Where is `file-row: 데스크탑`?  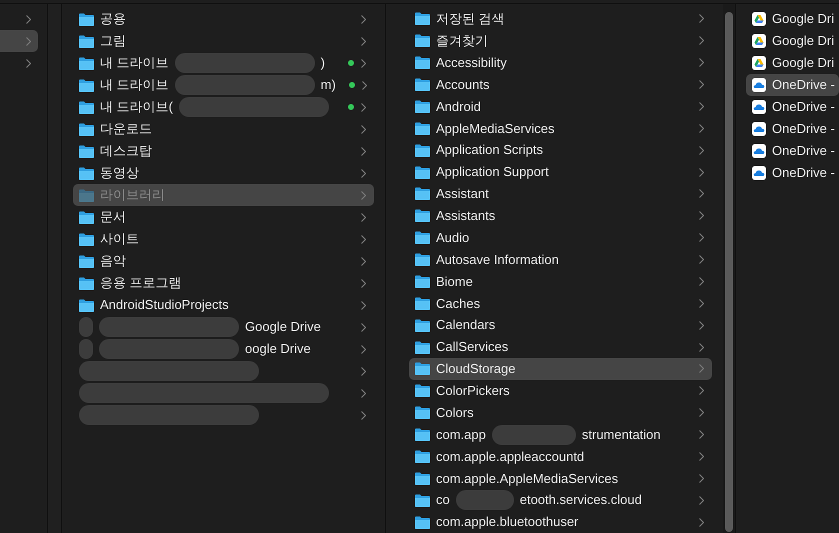 file-row: 데스크탑 is located at coordinates (223, 151).